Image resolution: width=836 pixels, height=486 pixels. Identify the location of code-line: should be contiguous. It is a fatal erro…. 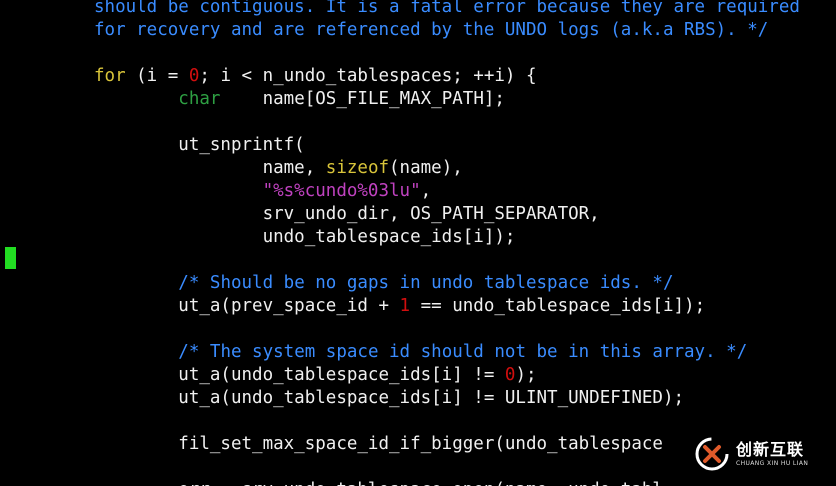
(447, 9).